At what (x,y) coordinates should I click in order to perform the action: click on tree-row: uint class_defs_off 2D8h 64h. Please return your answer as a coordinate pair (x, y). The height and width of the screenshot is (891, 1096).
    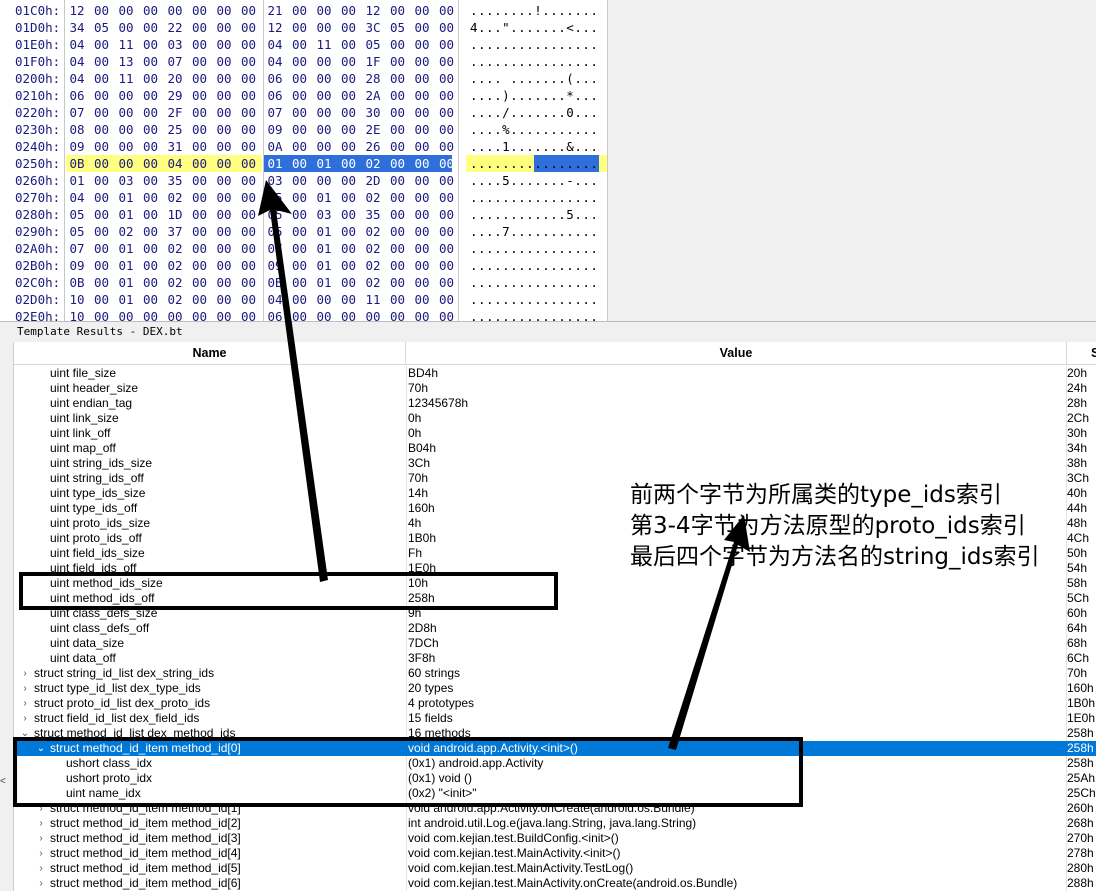
    Looking at the image, I should click on (555, 628).